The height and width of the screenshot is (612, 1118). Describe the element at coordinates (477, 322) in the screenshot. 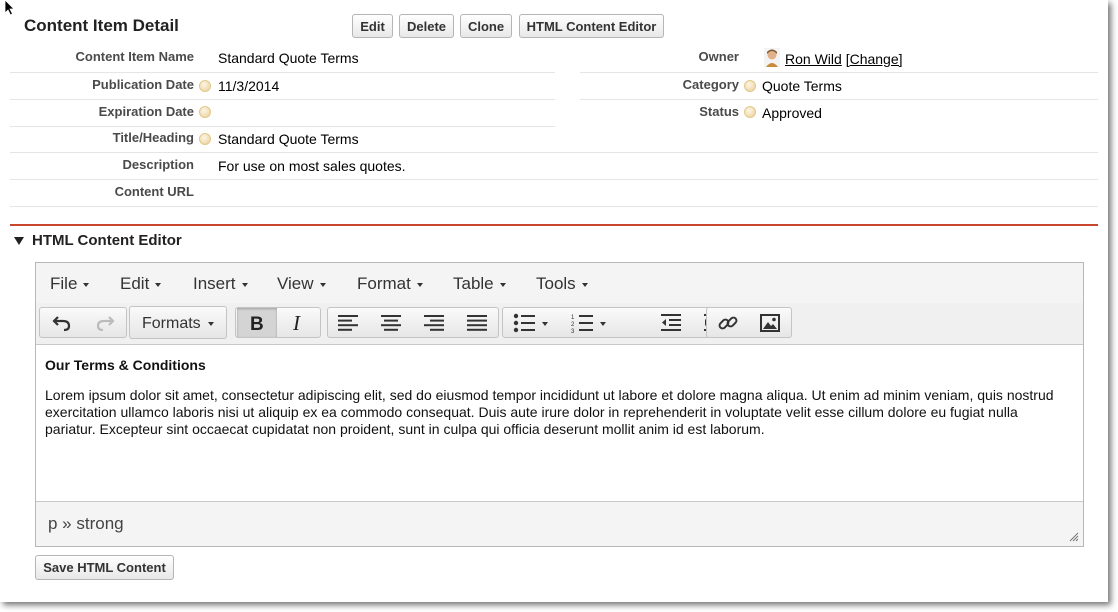

I see `align-justify-button` at that location.